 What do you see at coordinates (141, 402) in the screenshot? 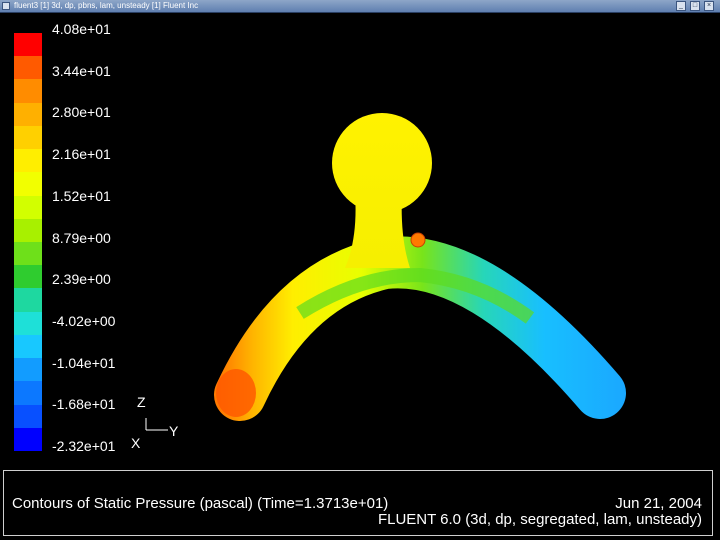
I see `z-axis-label: Z` at bounding box center [141, 402].